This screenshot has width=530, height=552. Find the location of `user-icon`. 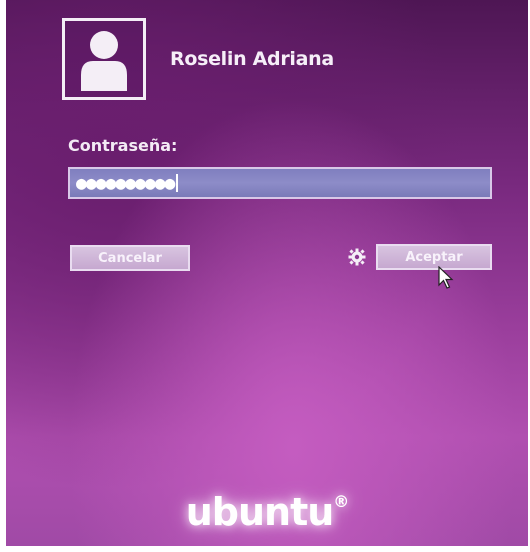

user-icon is located at coordinates (104, 61).